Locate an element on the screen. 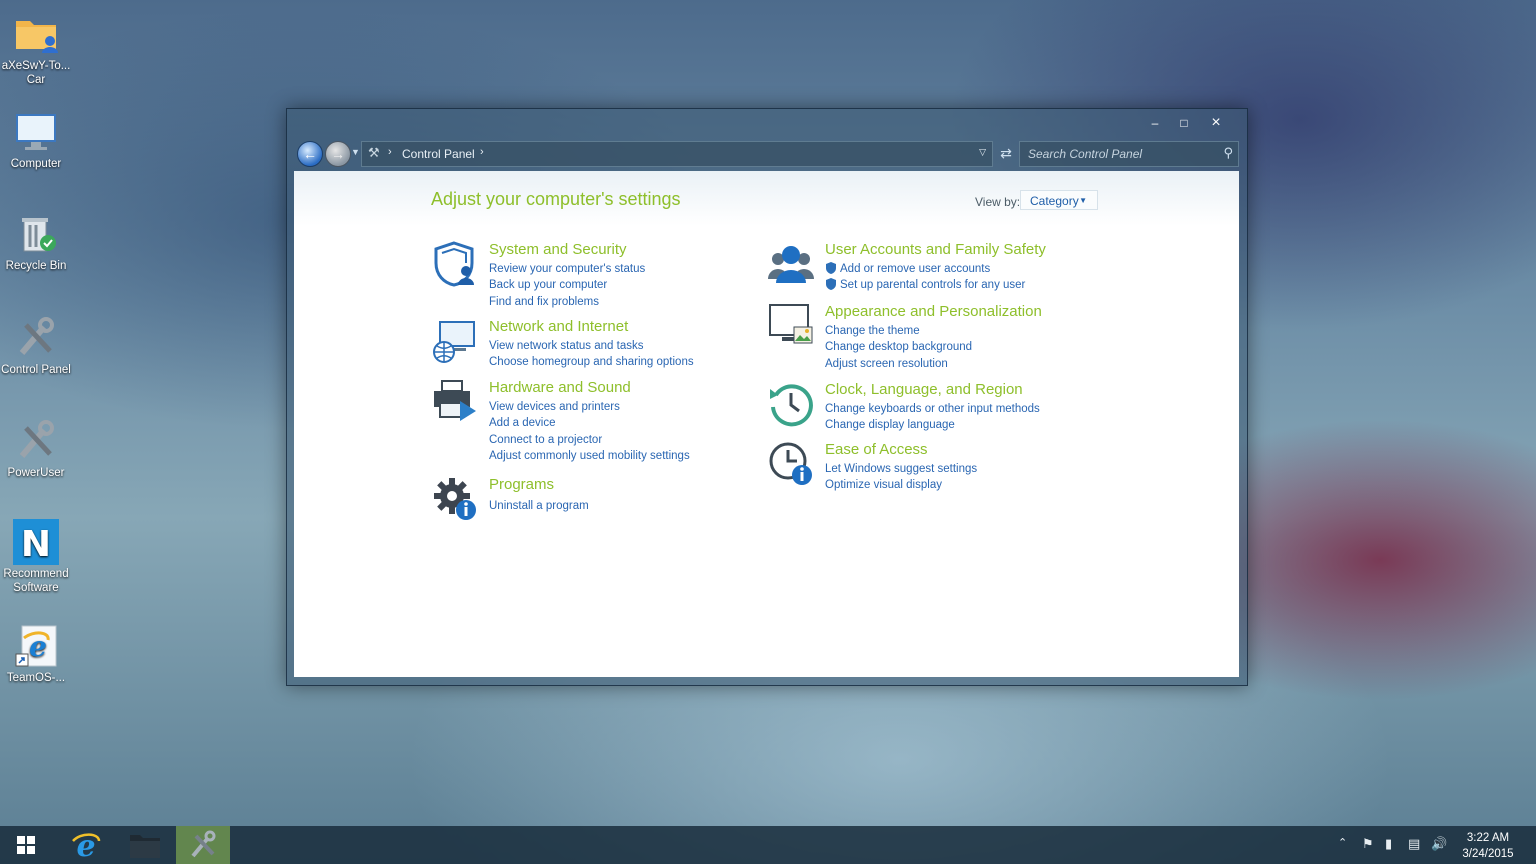 Image resolution: width=1536 pixels, height=864 pixels. link-mobility: Adjust commonly used mobility settings is located at coordinates (589, 456).